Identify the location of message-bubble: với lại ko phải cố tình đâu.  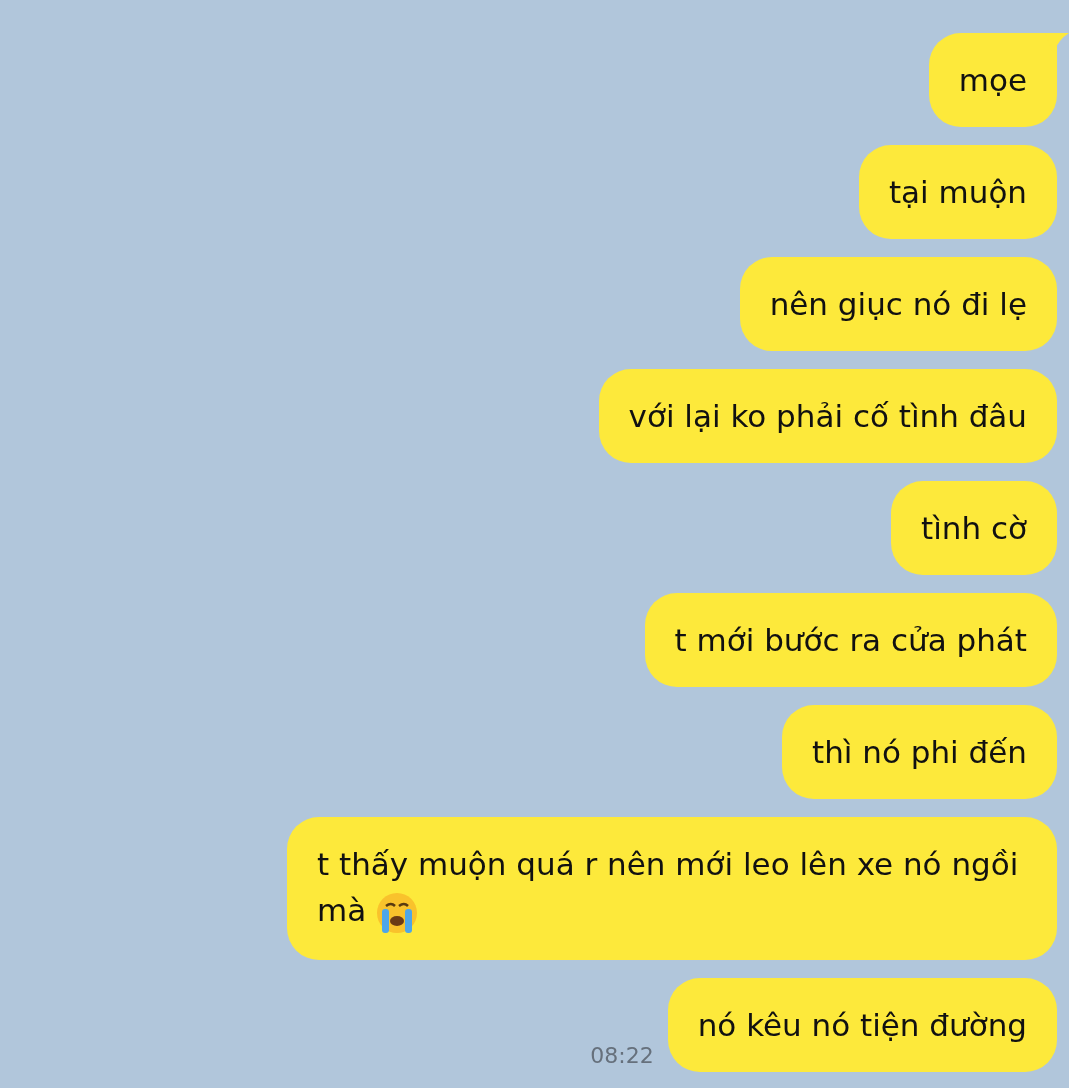
(827, 416).